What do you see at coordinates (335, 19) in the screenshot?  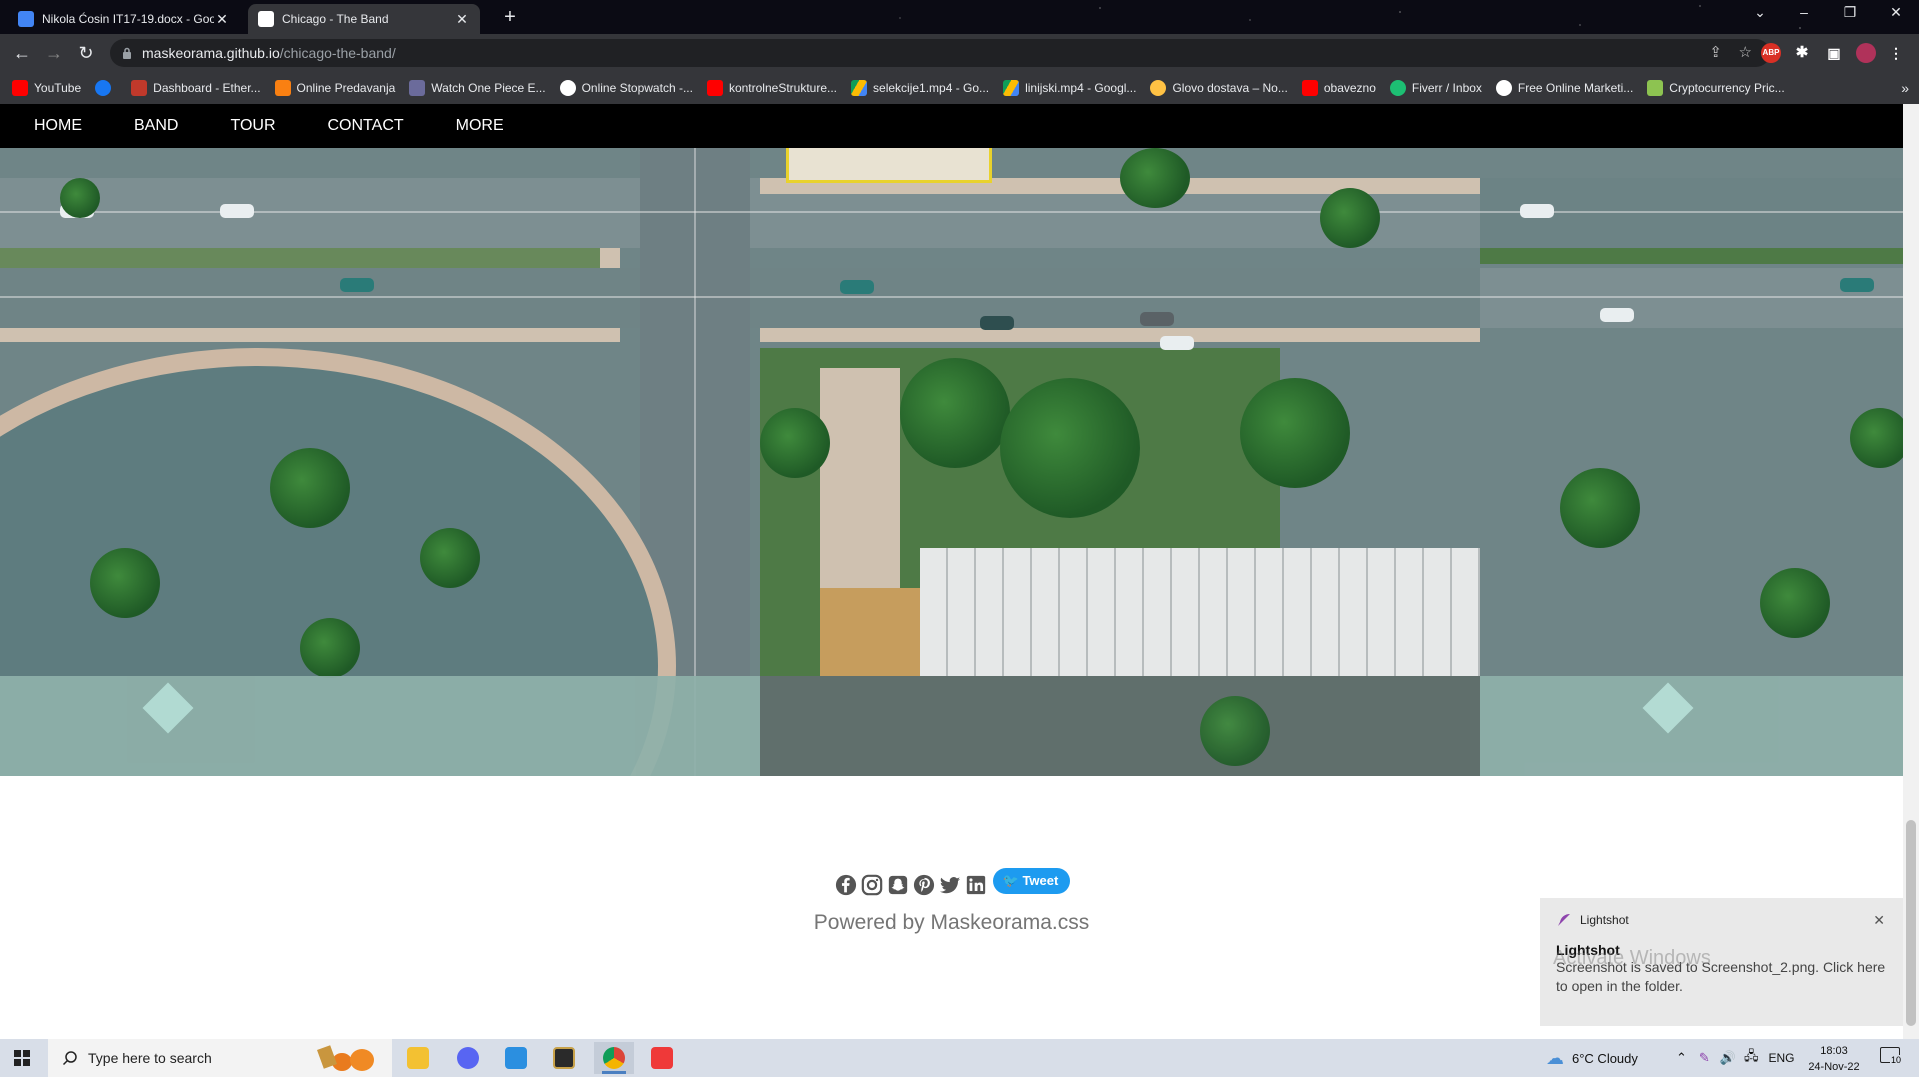 I see `tab-title: Chicago - The Band` at bounding box center [335, 19].